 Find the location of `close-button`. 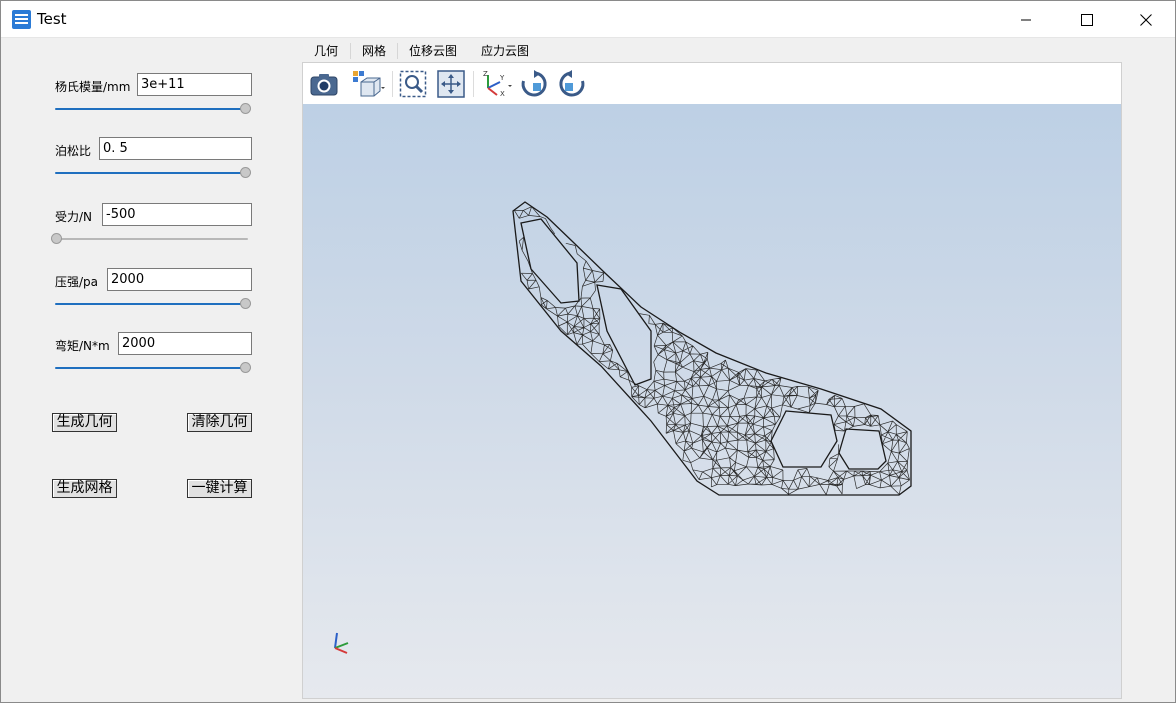

close-button is located at coordinates (1146, 19).